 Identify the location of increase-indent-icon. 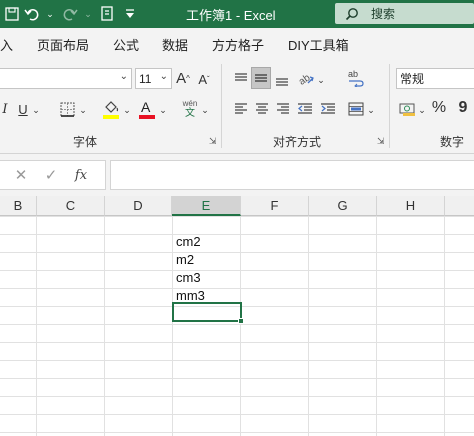
(328, 109).